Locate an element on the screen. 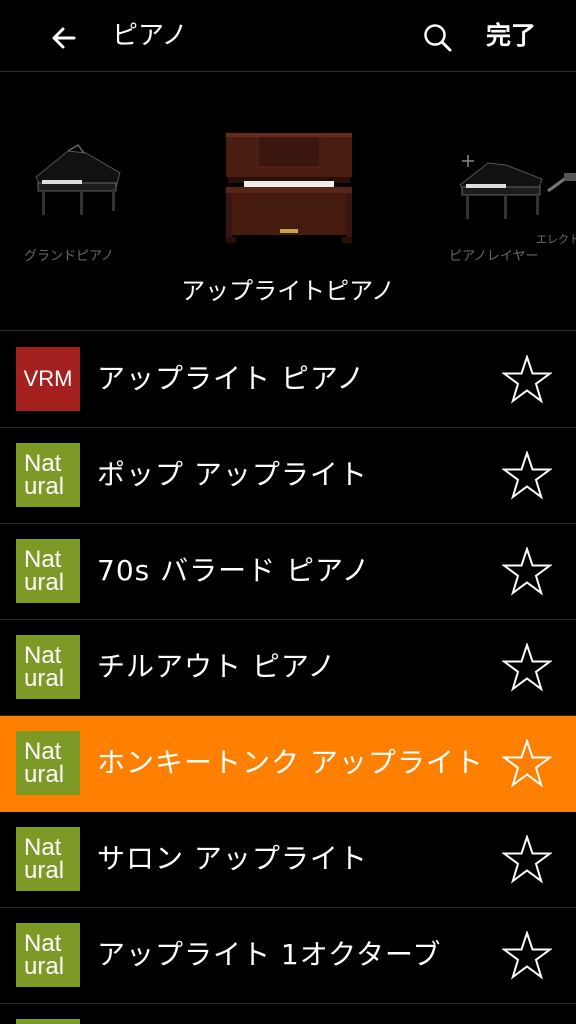 The height and width of the screenshot is (1024, 576). voice-row: Nat ural サロン アップライト is located at coordinates (288, 860).